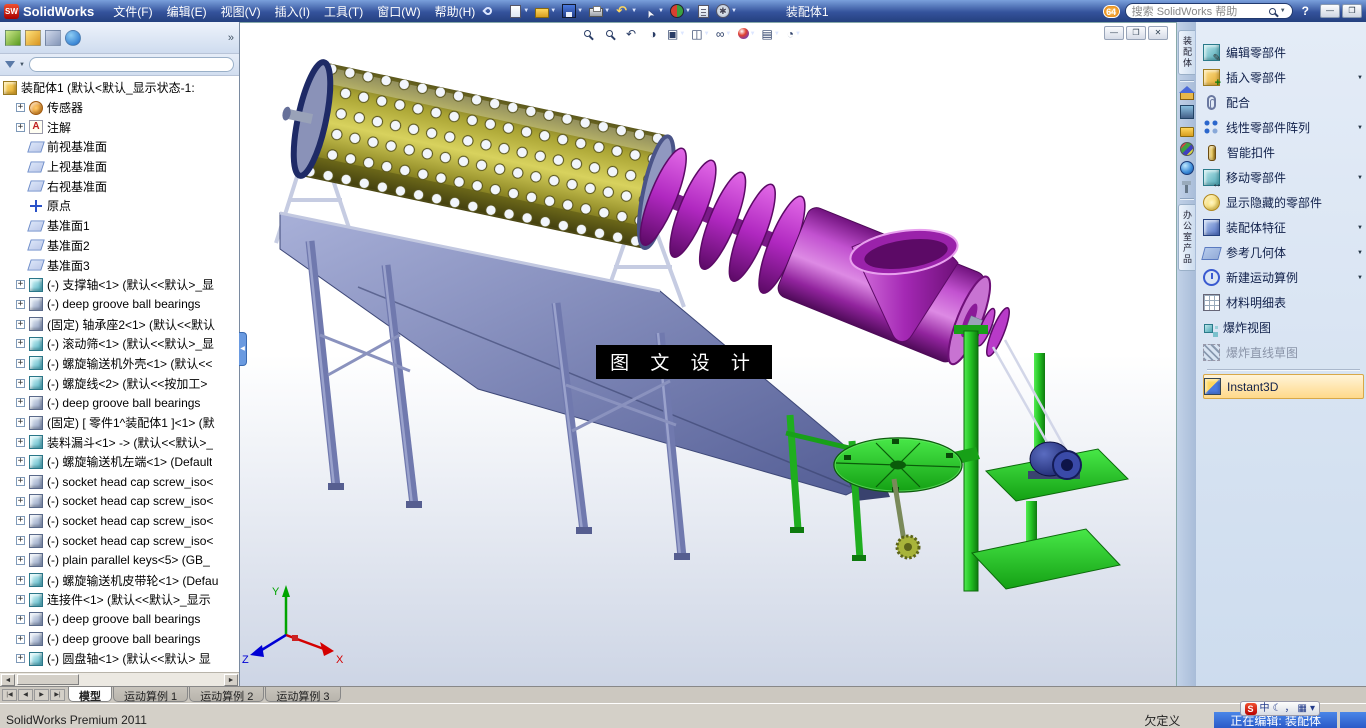  I want to click on tab-模型: 模型, so click(90, 695).